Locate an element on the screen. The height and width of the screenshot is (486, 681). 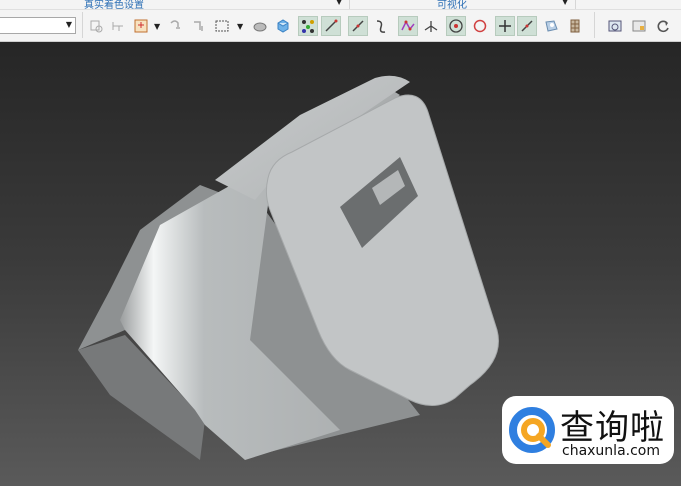
display-style-icon is located at coordinates (96, 26).